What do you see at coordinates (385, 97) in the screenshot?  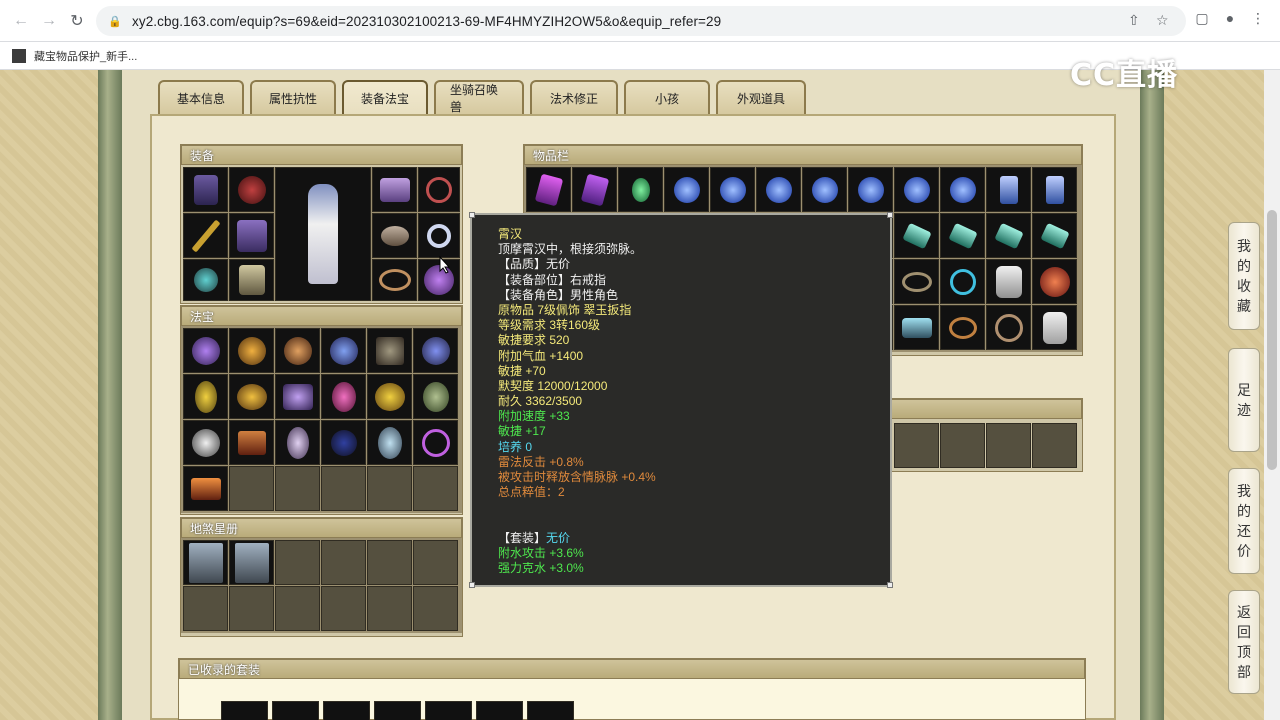 I see `tab-equipment: 装备法宝` at bounding box center [385, 97].